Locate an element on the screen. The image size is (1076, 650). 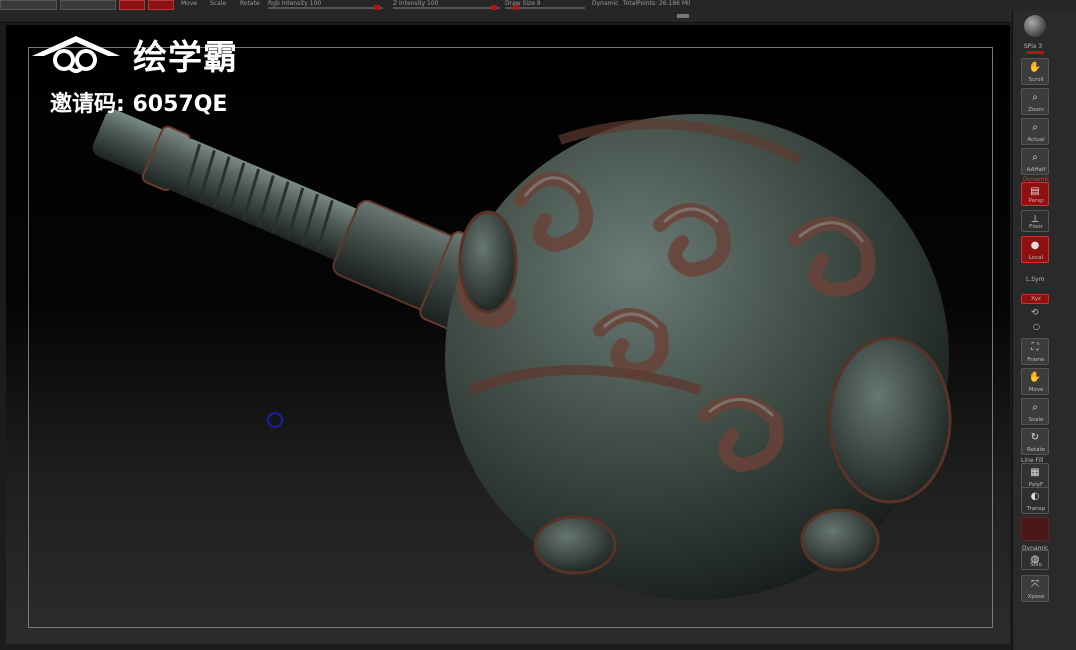
scale-button: ⌕ Scale is located at coordinates (1035, 411).